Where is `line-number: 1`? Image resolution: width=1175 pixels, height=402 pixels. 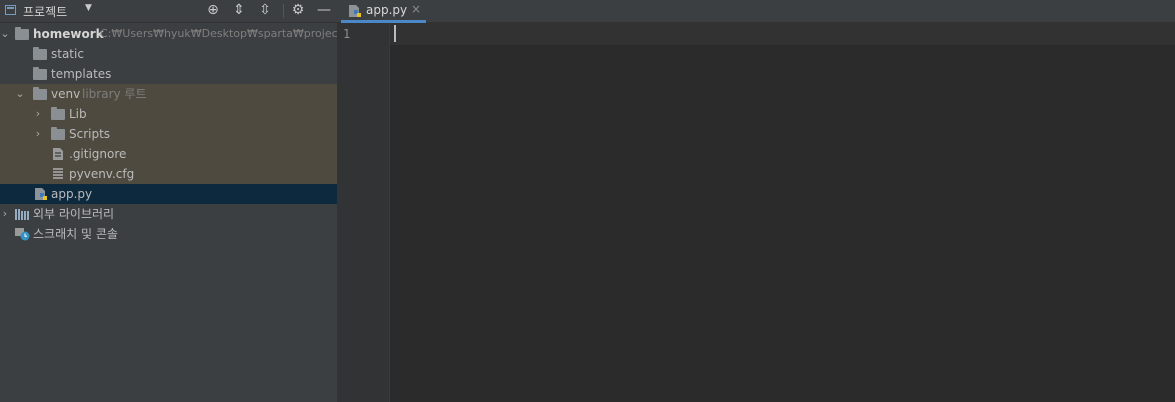 line-number: 1 is located at coordinates (347, 34).